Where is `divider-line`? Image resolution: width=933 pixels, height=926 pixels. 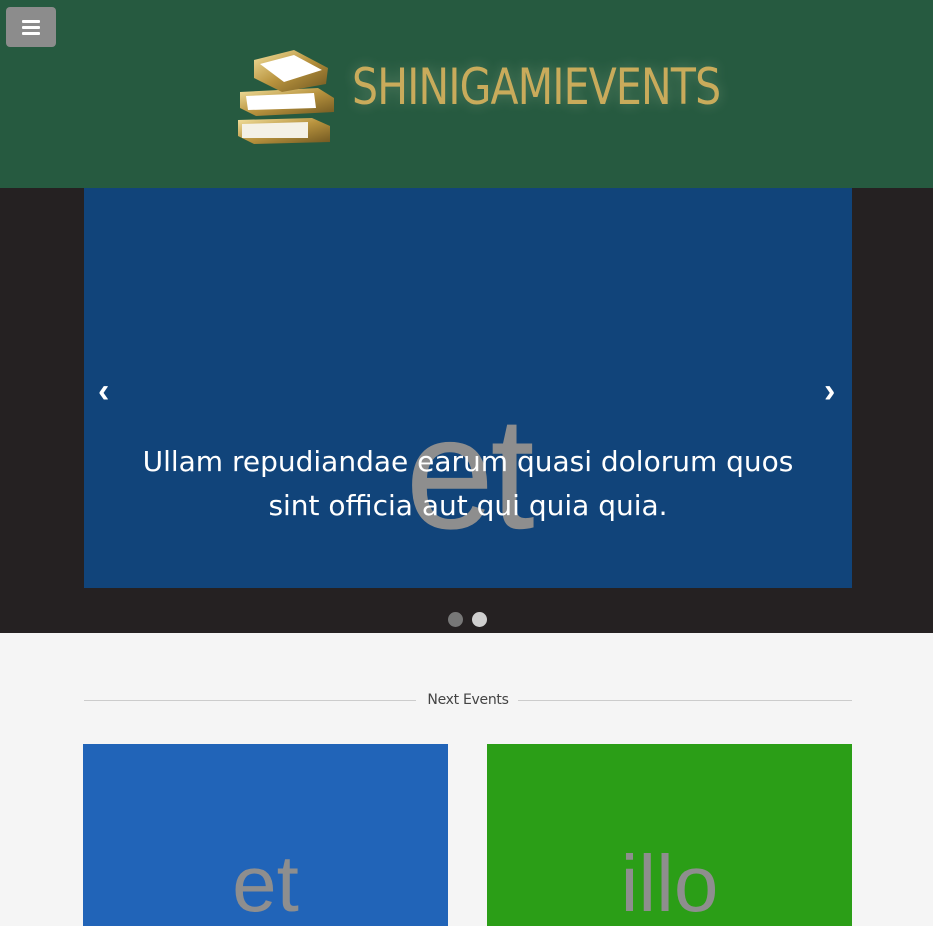 divider-line is located at coordinates (685, 700).